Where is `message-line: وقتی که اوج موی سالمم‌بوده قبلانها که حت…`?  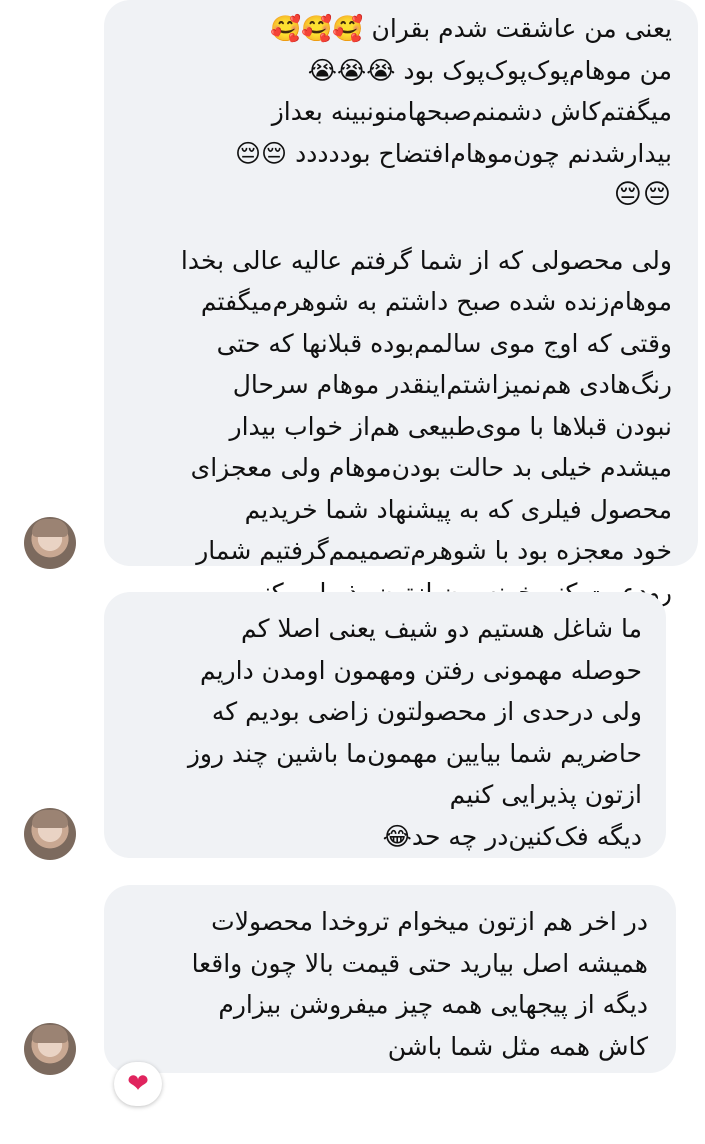 message-line: وقتی که اوج موی سالمم‌بوده قبلانها که حت… is located at coordinates (444, 343).